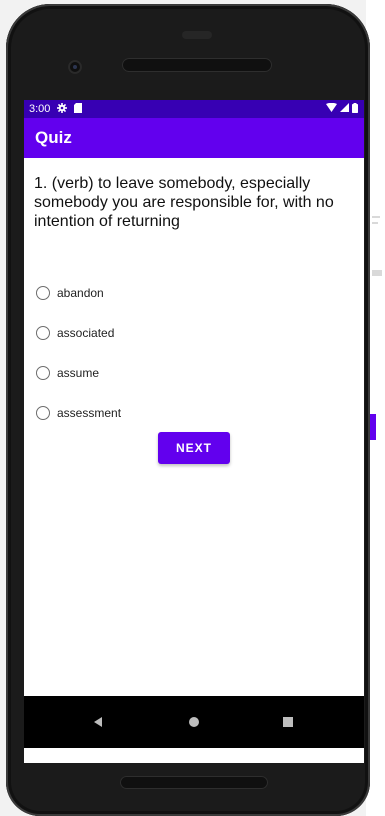 This screenshot has height=816, width=385. I want to click on answer-label: assessment, so click(89, 413).